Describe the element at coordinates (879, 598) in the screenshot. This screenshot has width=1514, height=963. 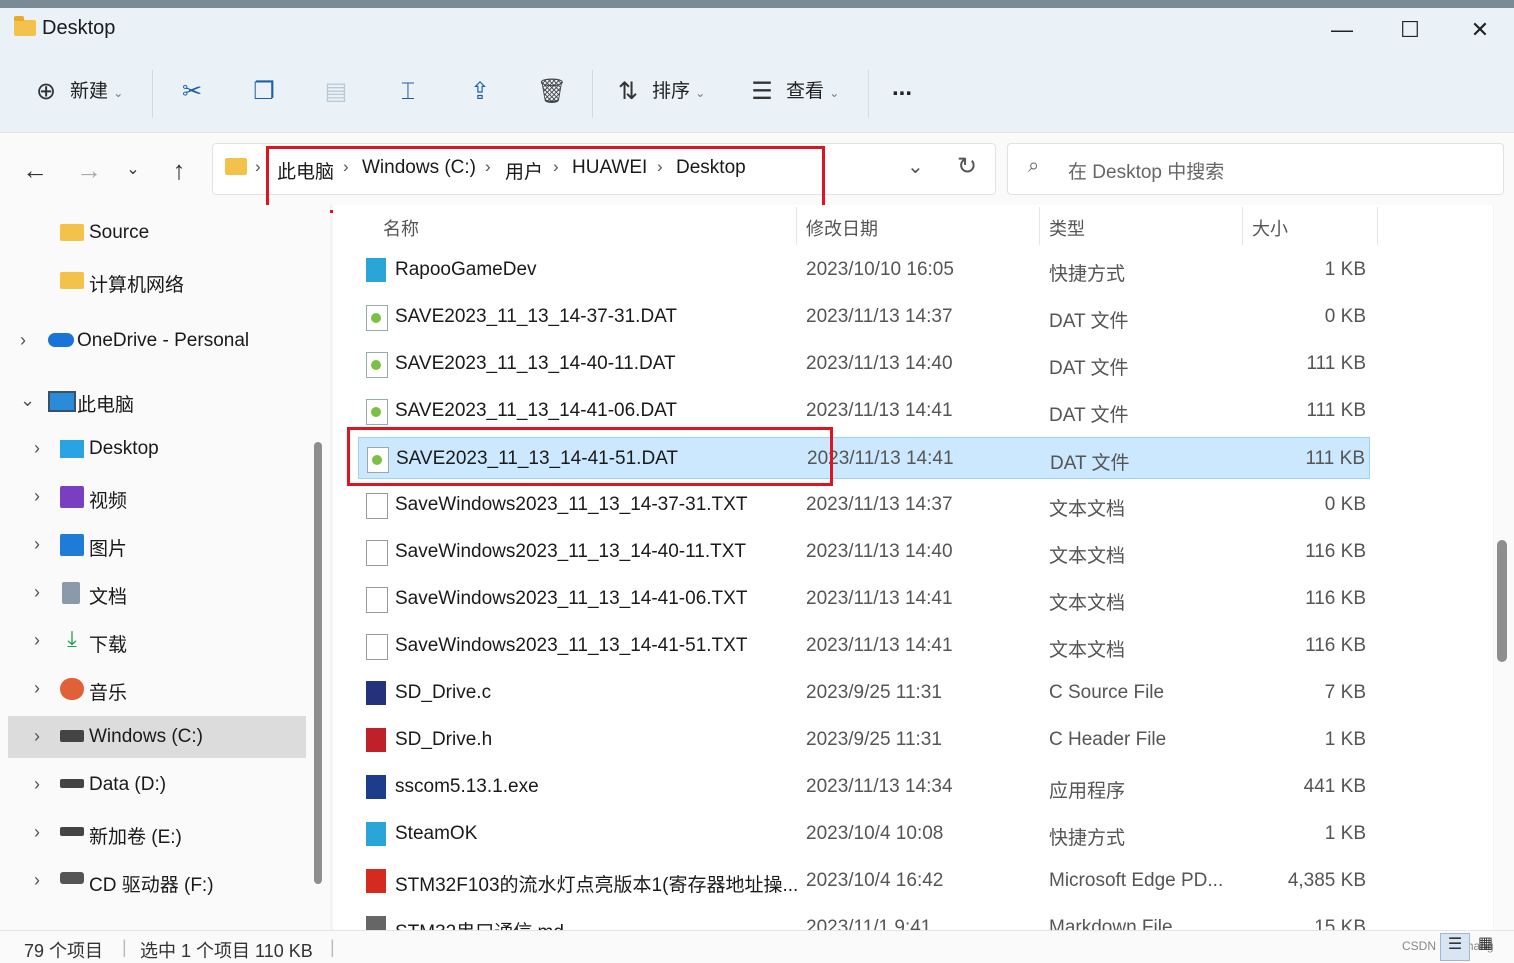
I see `file-date: 2023/11/13 14:41` at that location.